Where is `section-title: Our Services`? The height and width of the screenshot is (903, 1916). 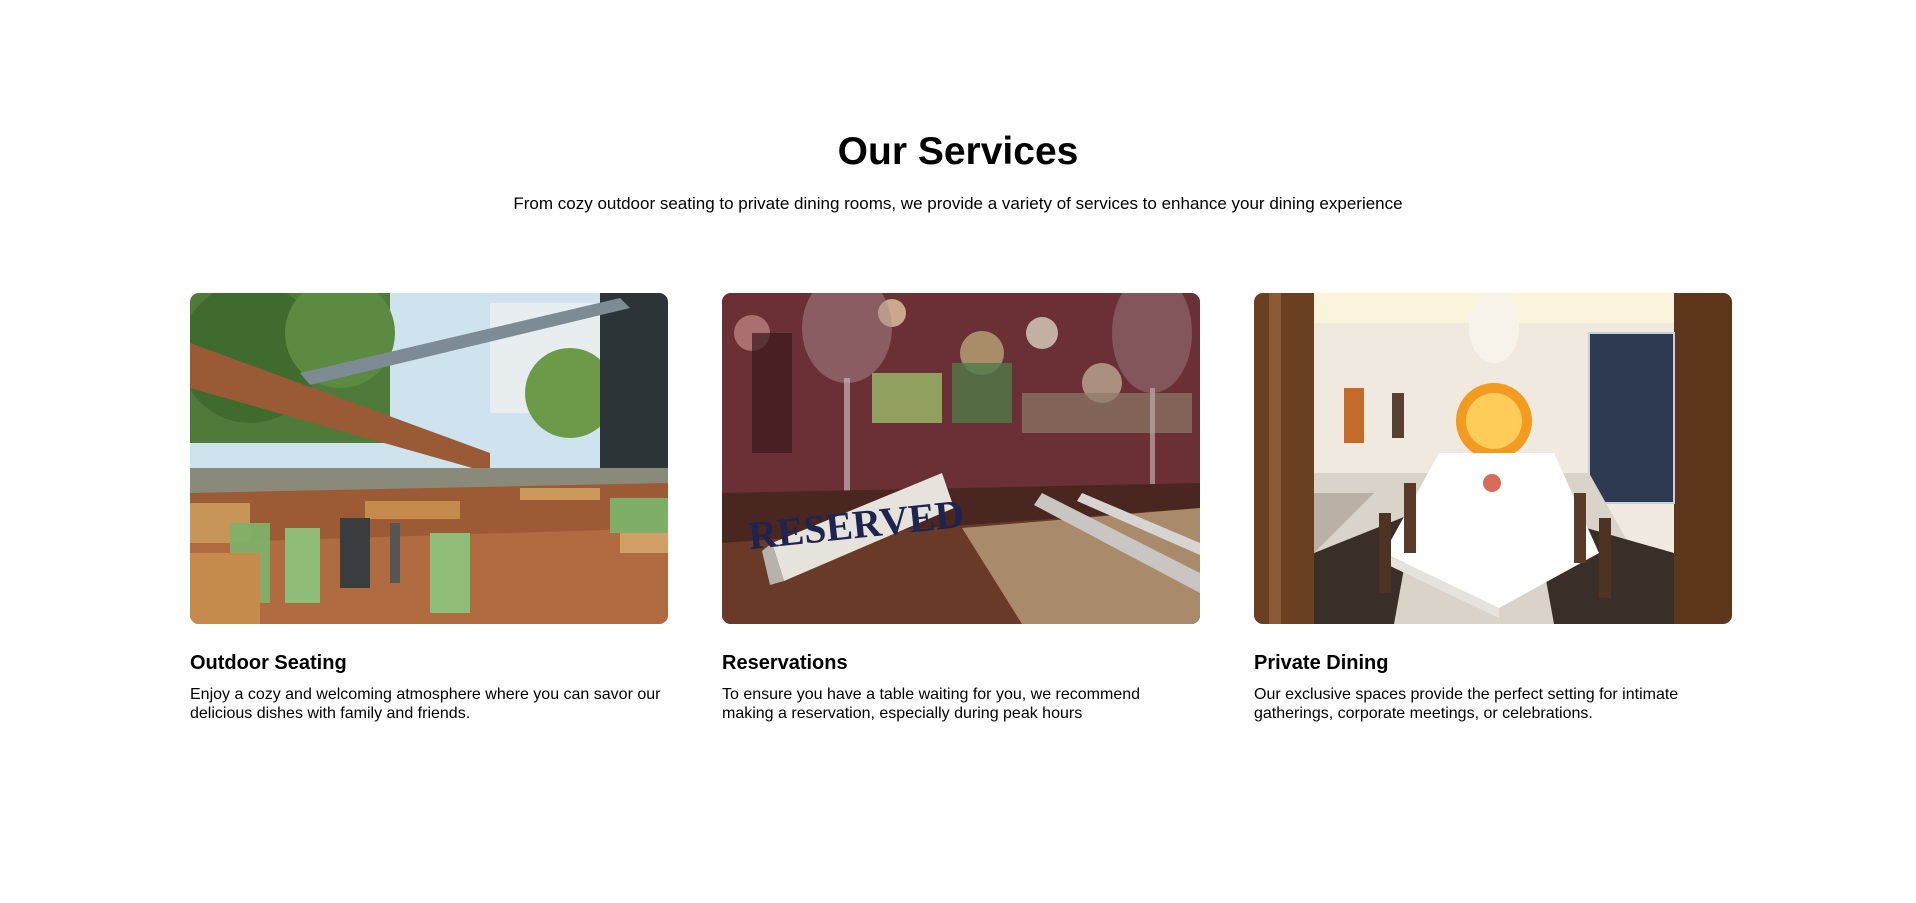 section-title: Our Services is located at coordinates (958, 151).